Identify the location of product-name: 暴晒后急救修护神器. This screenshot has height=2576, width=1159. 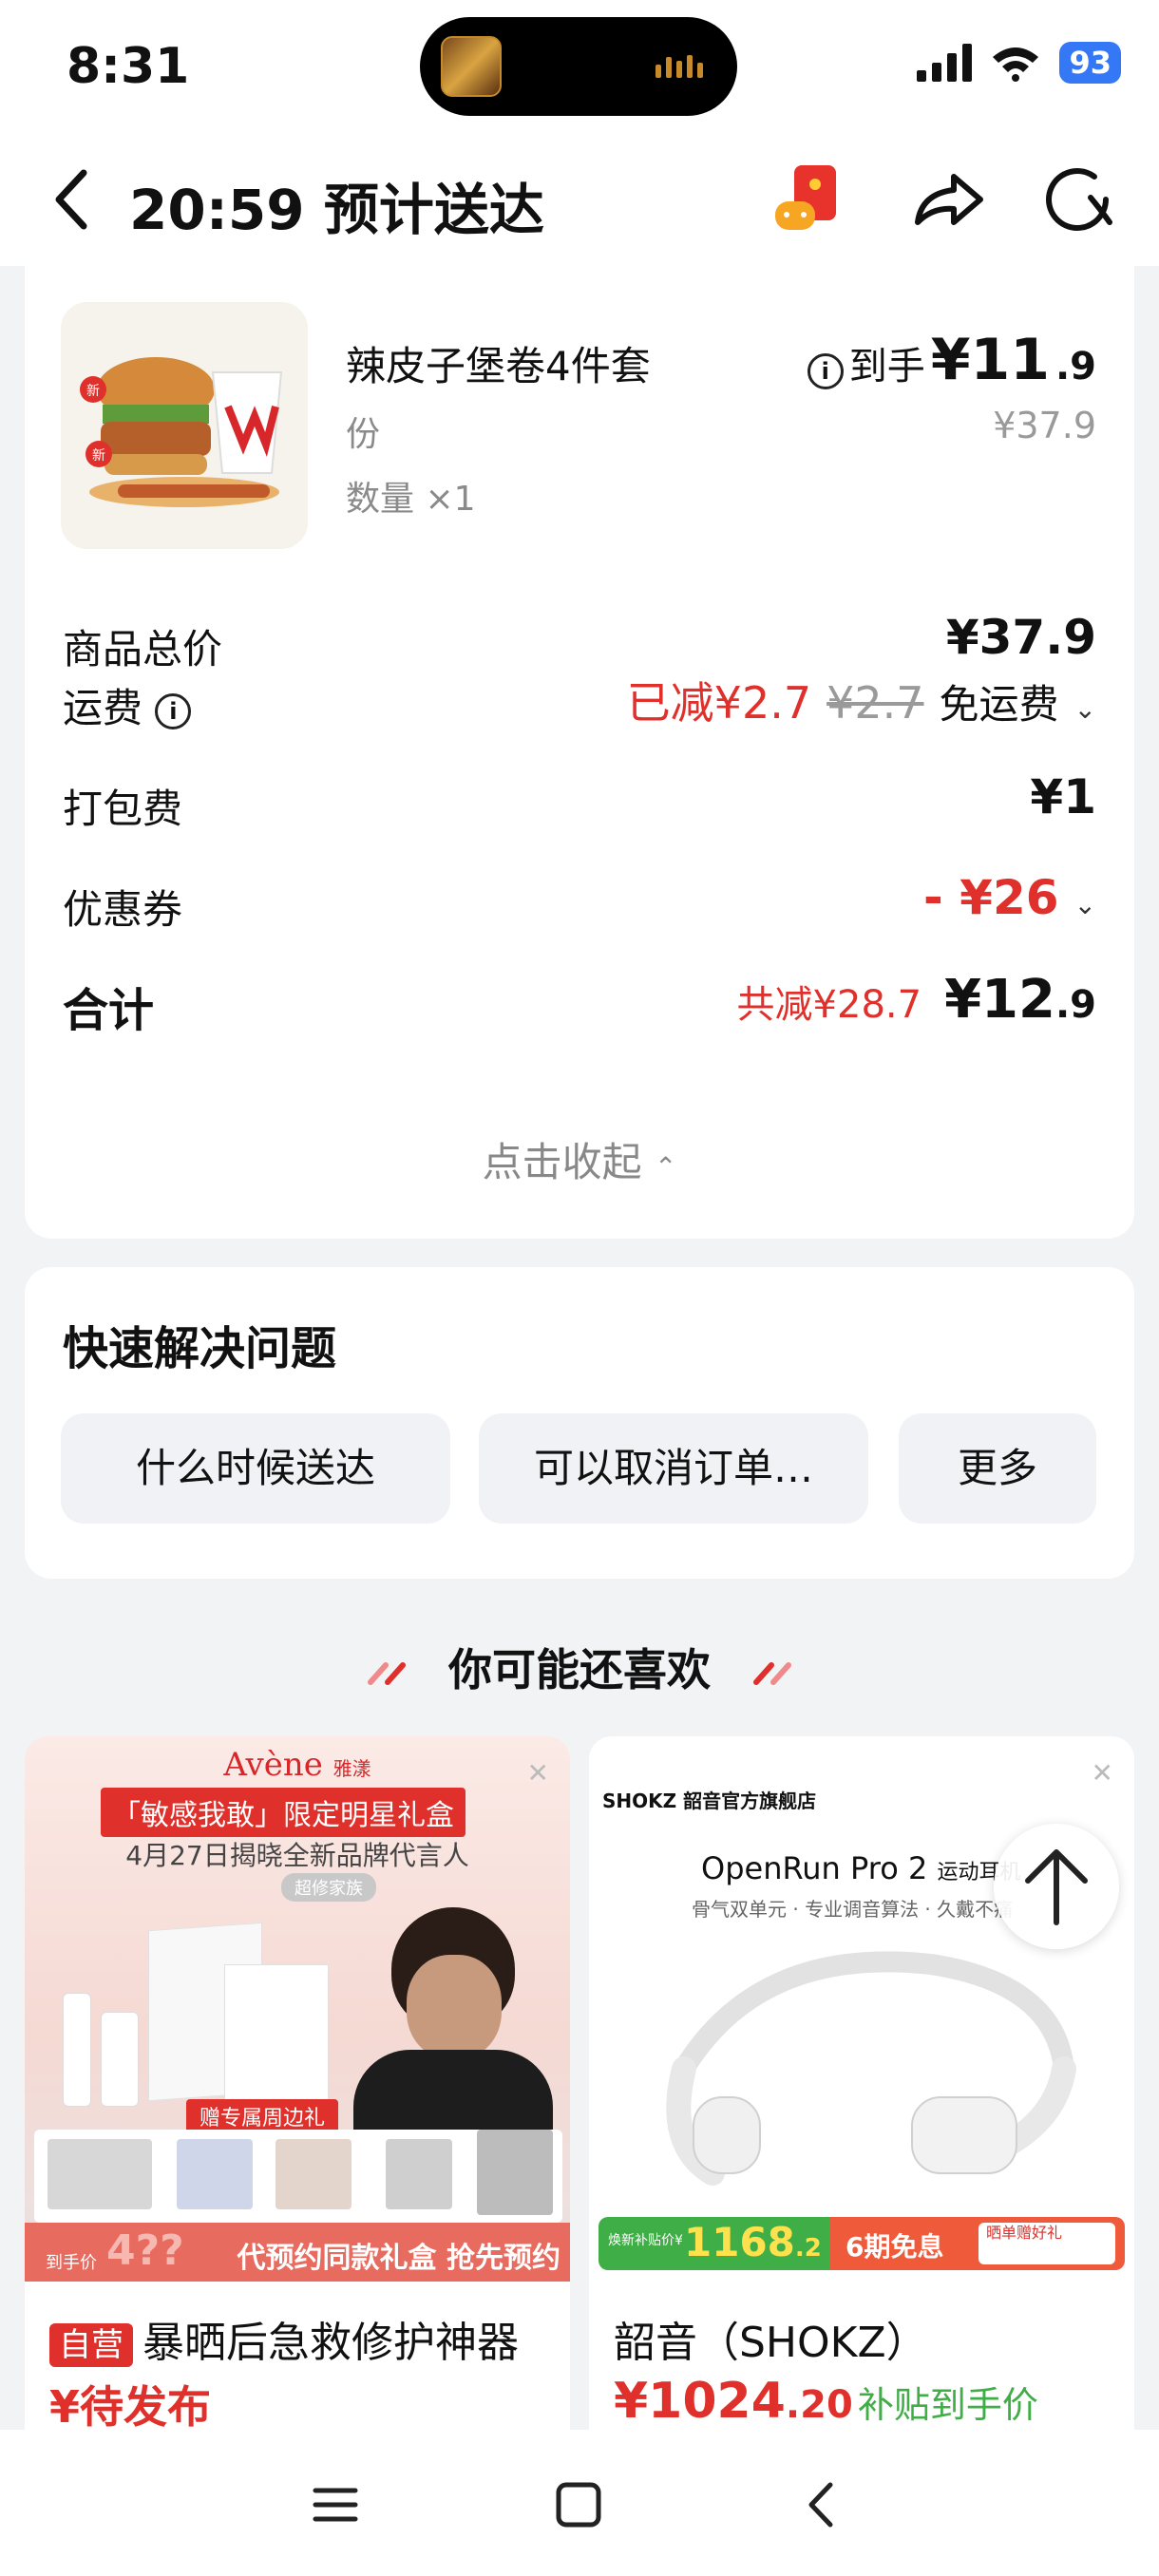
(330, 2343).